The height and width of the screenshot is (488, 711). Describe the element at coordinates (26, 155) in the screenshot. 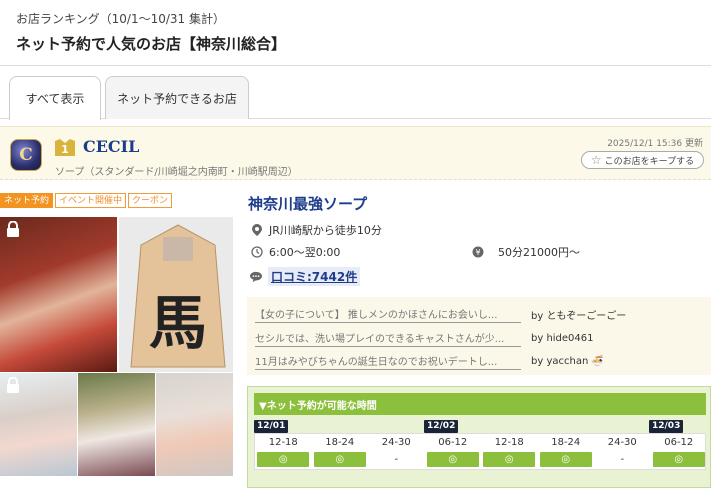

I see `shop-logo: C` at that location.